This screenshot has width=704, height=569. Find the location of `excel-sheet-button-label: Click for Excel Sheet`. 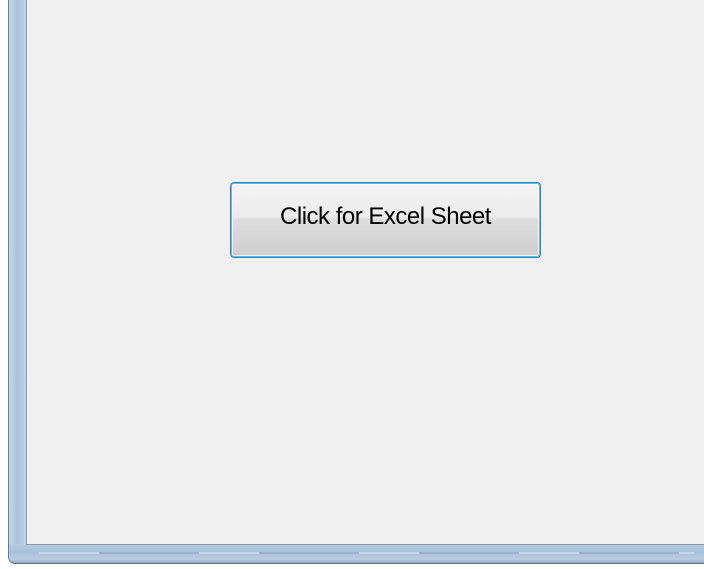

excel-sheet-button-label: Click for Excel Sheet is located at coordinates (385, 216).